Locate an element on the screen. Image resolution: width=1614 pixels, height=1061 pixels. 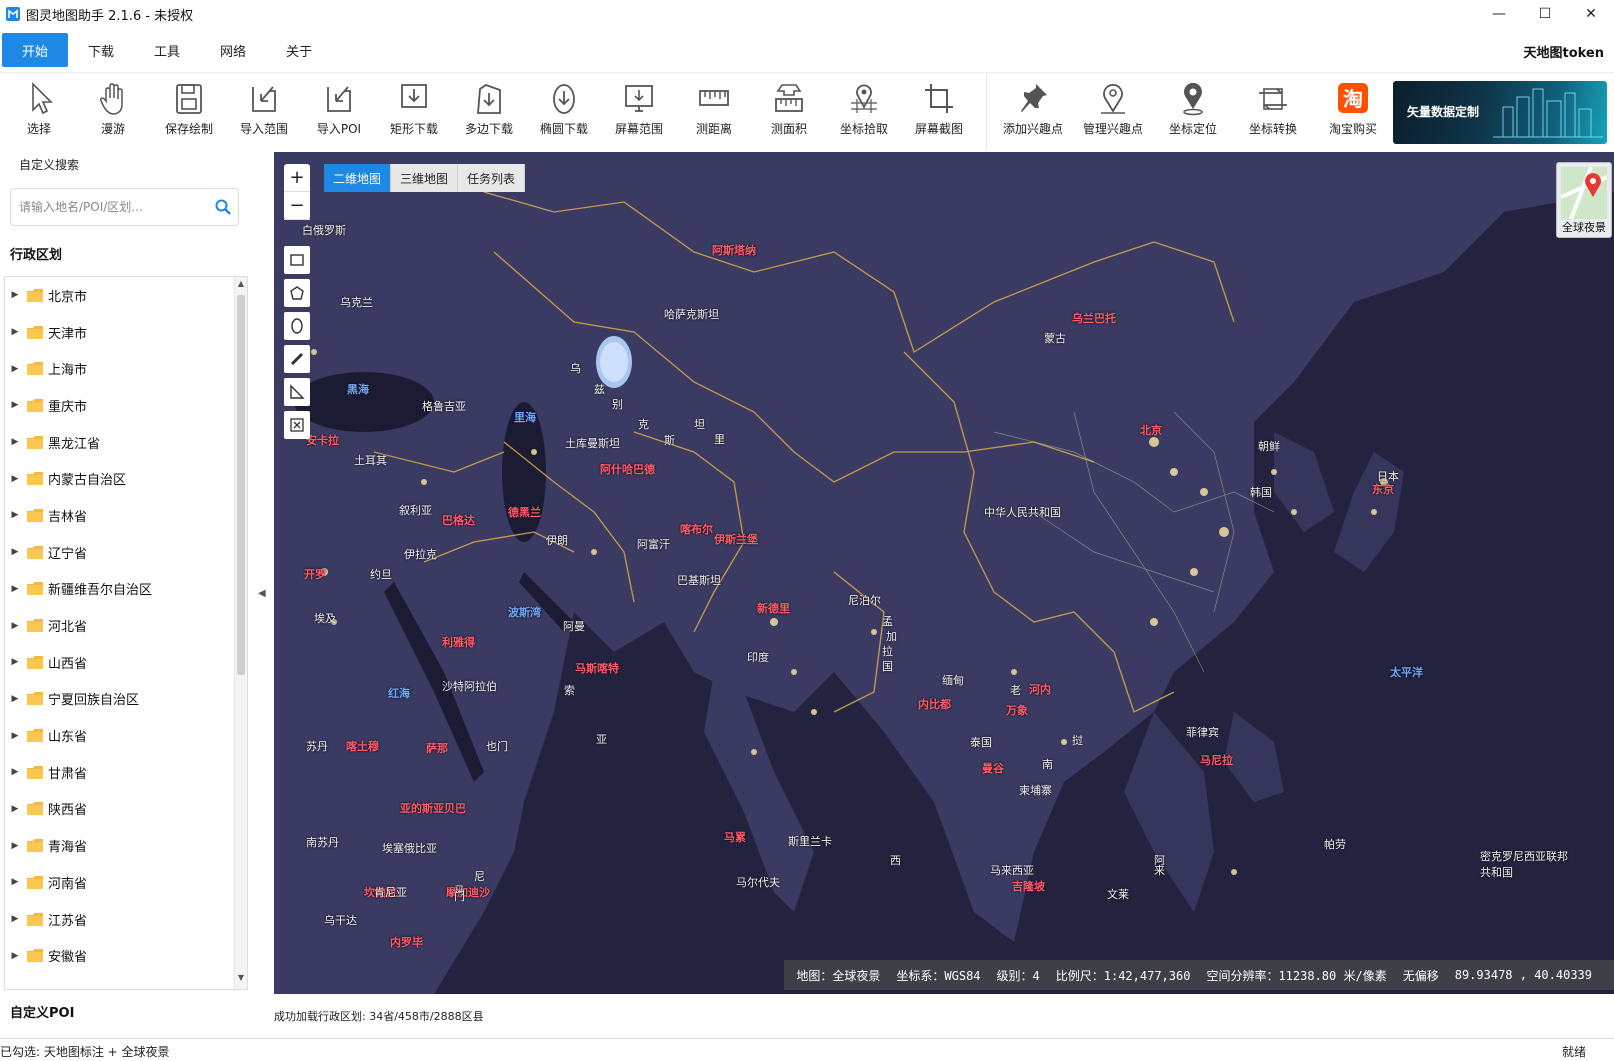
tree-item-region: ▶ 陕西省 is located at coordinates (126, 809).